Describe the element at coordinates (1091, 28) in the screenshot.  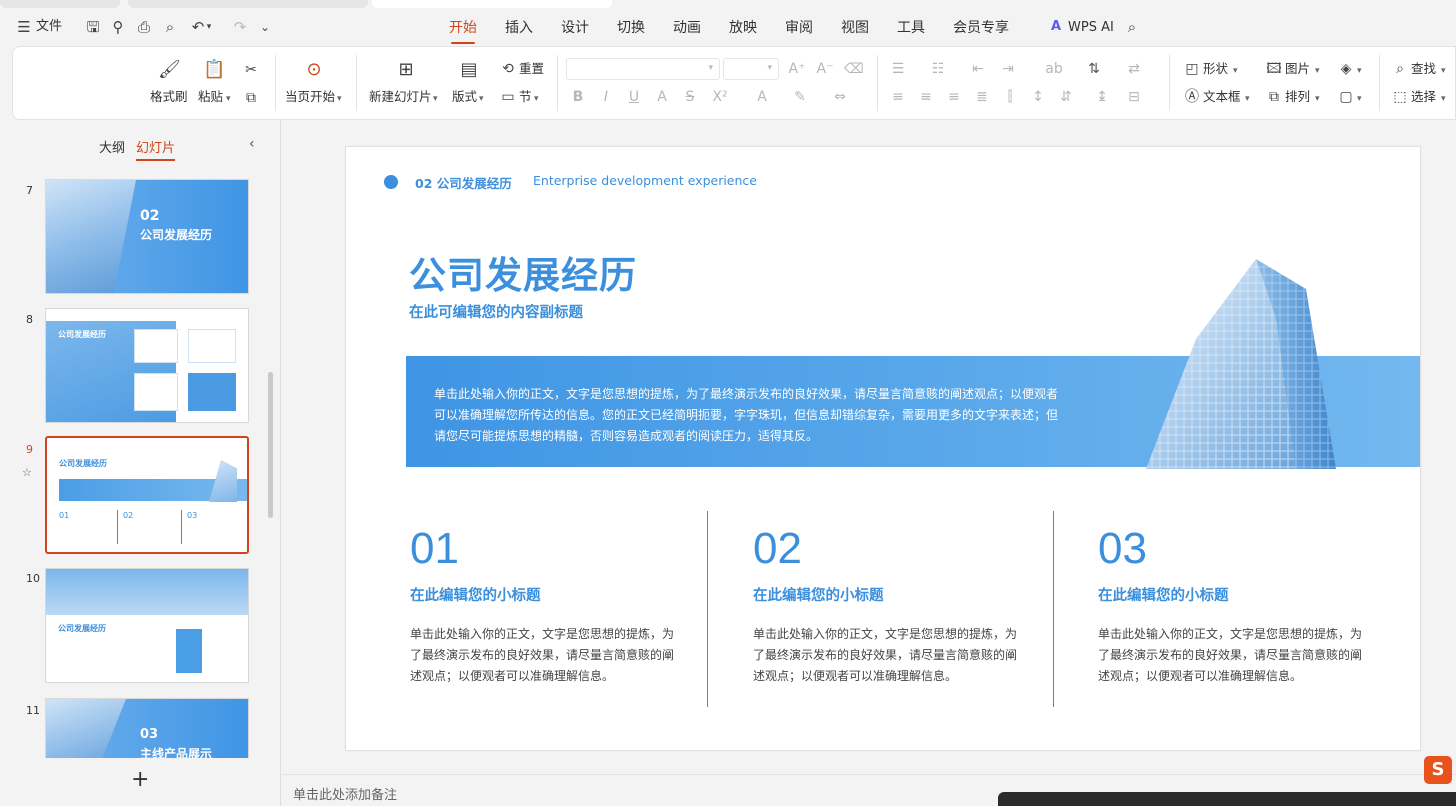
I see `wps-ai-button: WPS AI` at that location.